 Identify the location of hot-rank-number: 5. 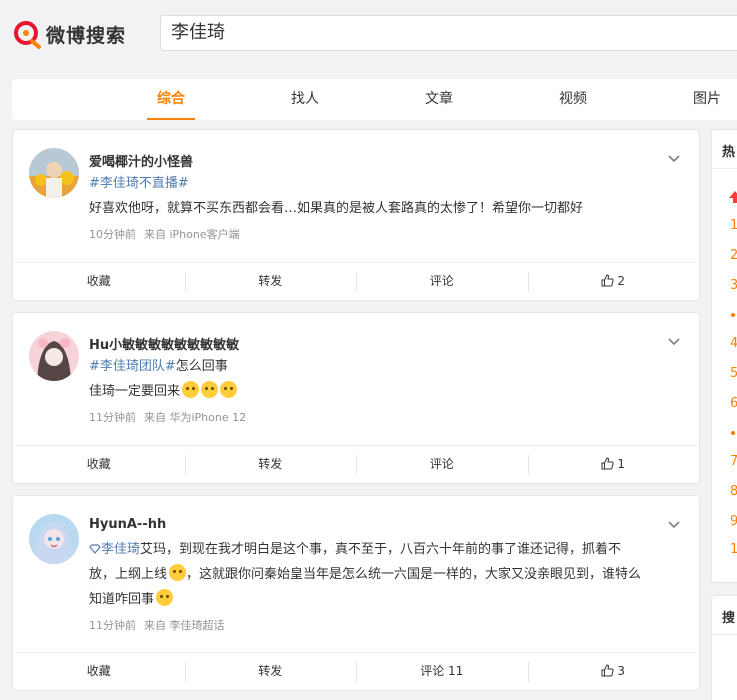
(733, 373).